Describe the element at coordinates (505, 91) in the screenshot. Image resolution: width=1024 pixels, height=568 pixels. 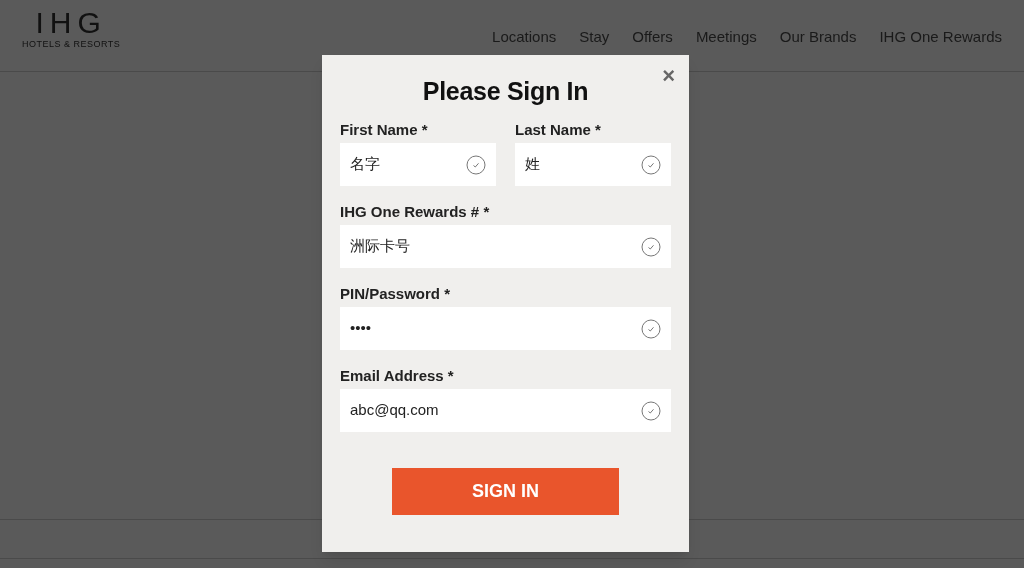
I see `dialog-title: Please Sign In` at that location.